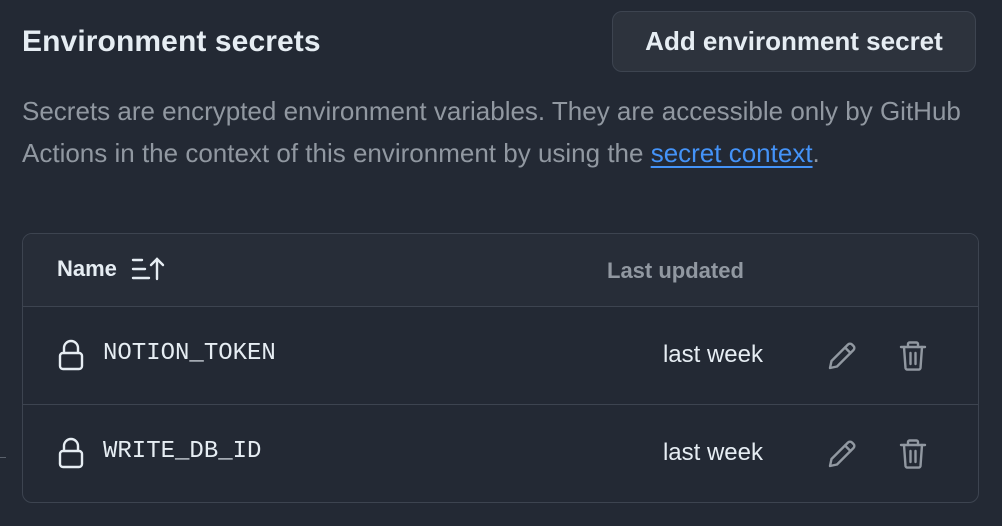 The width and height of the screenshot is (1002, 526). What do you see at coordinates (171, 41) in the screenshot?
I see `page-title: Environment secrets` at bounding box center [171, 41].